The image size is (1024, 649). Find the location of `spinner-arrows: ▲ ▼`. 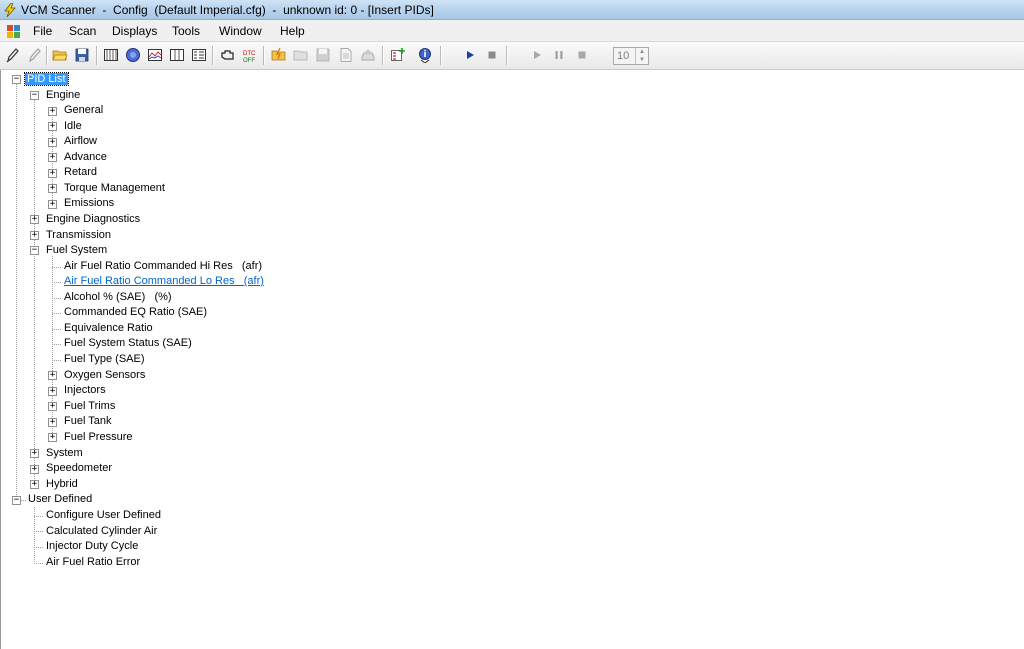

spinner-arrows: ▲ ▼ is located at coordinates (641, 56).